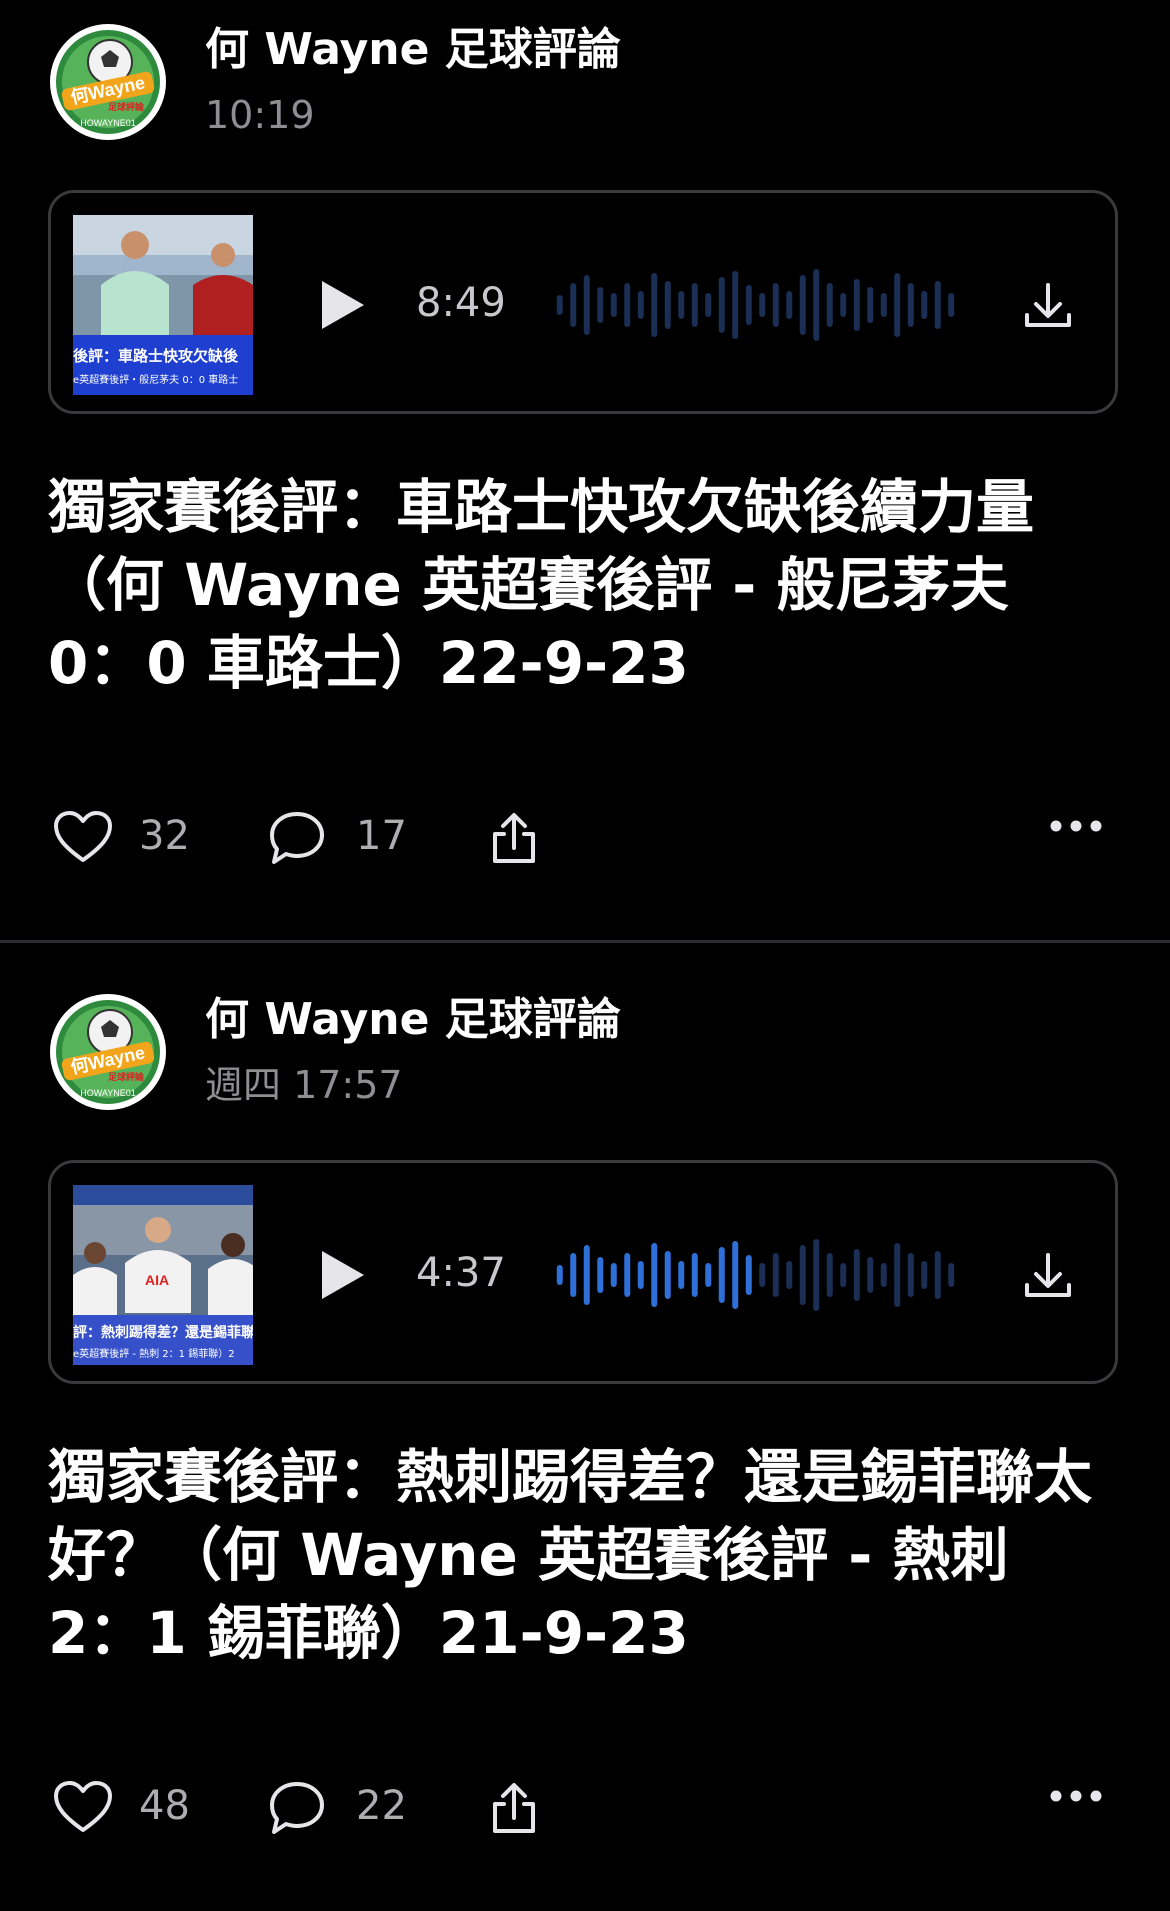 This screenshot has height=1911, width=1170. I want to click on audio-duration: 4:37, so click(461, 1273).